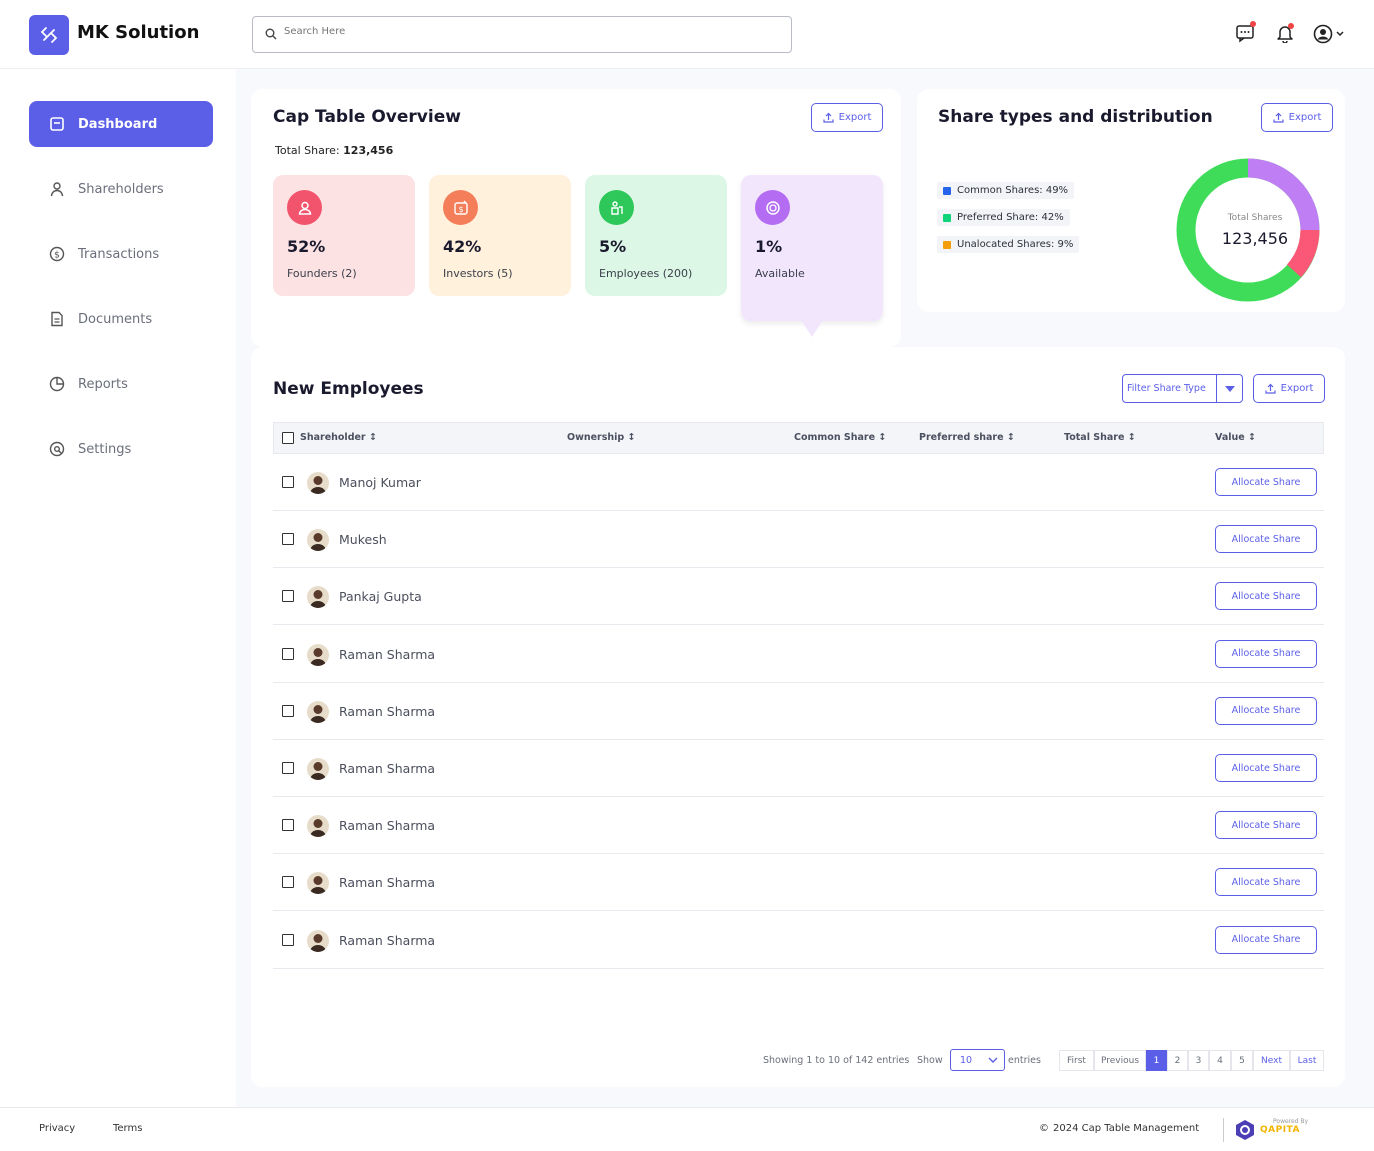 The width and height of the screenshot is (1374, 1151). Describe the element at coordinates (338, 437) in the screenshot. I see `column-header-shareholder: Shareholder ↕` at that location.